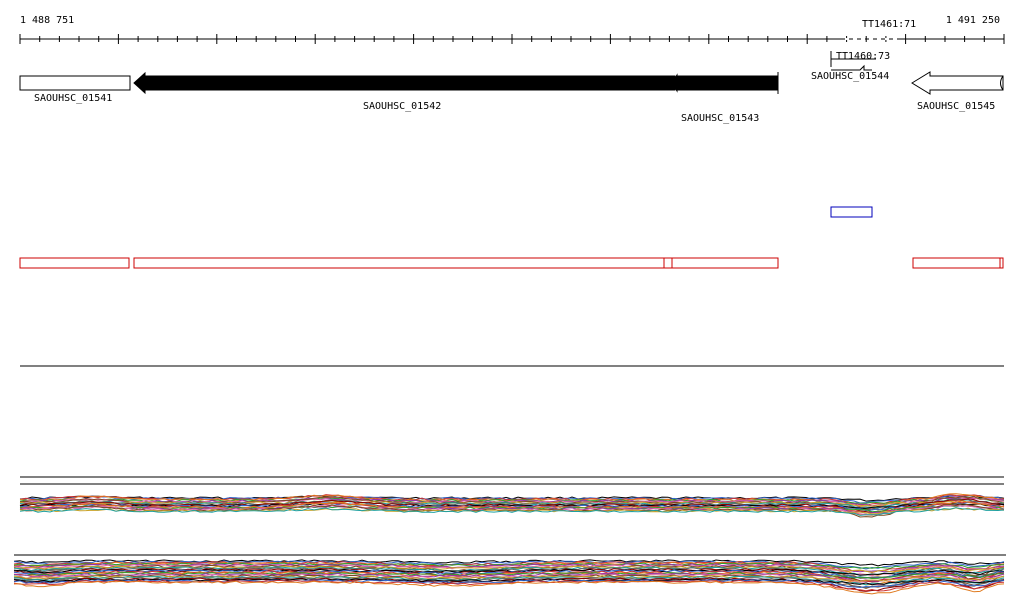  I want to click on gene-label-01541: SAOUHSC_01541, so click(73, 98).